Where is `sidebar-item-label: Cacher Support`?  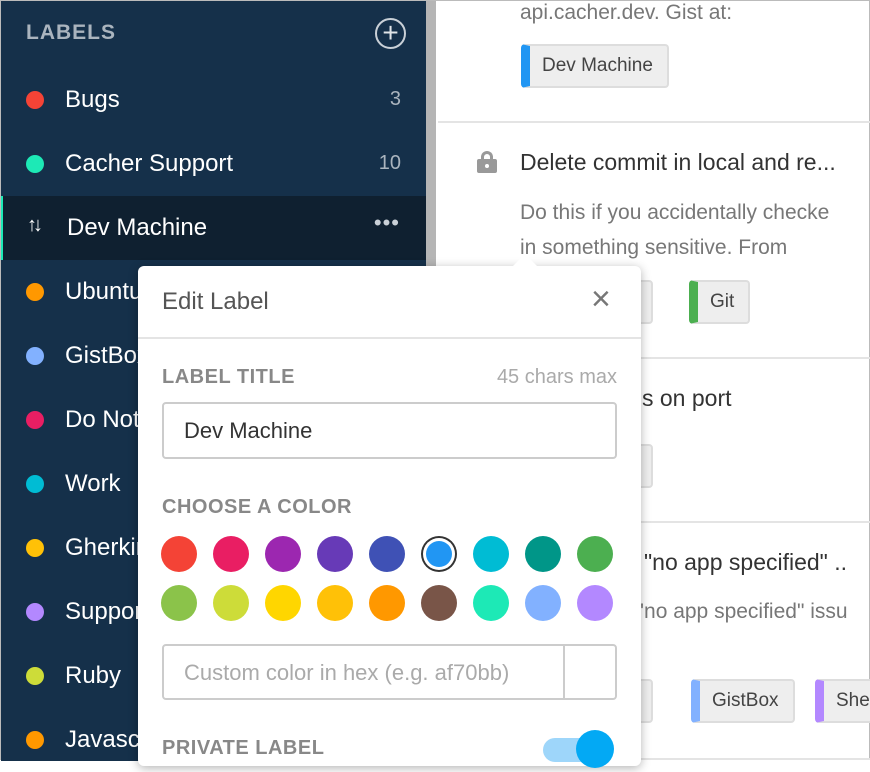 sidebar-item-label: Cacher Support is located at coordinates (149, 163).